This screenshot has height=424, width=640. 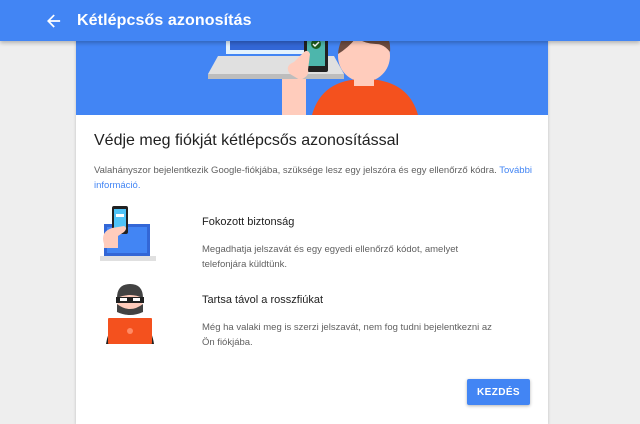 I want to click on app-bar: Kétlépcsős azonosítás, so click(x=320, y=20).